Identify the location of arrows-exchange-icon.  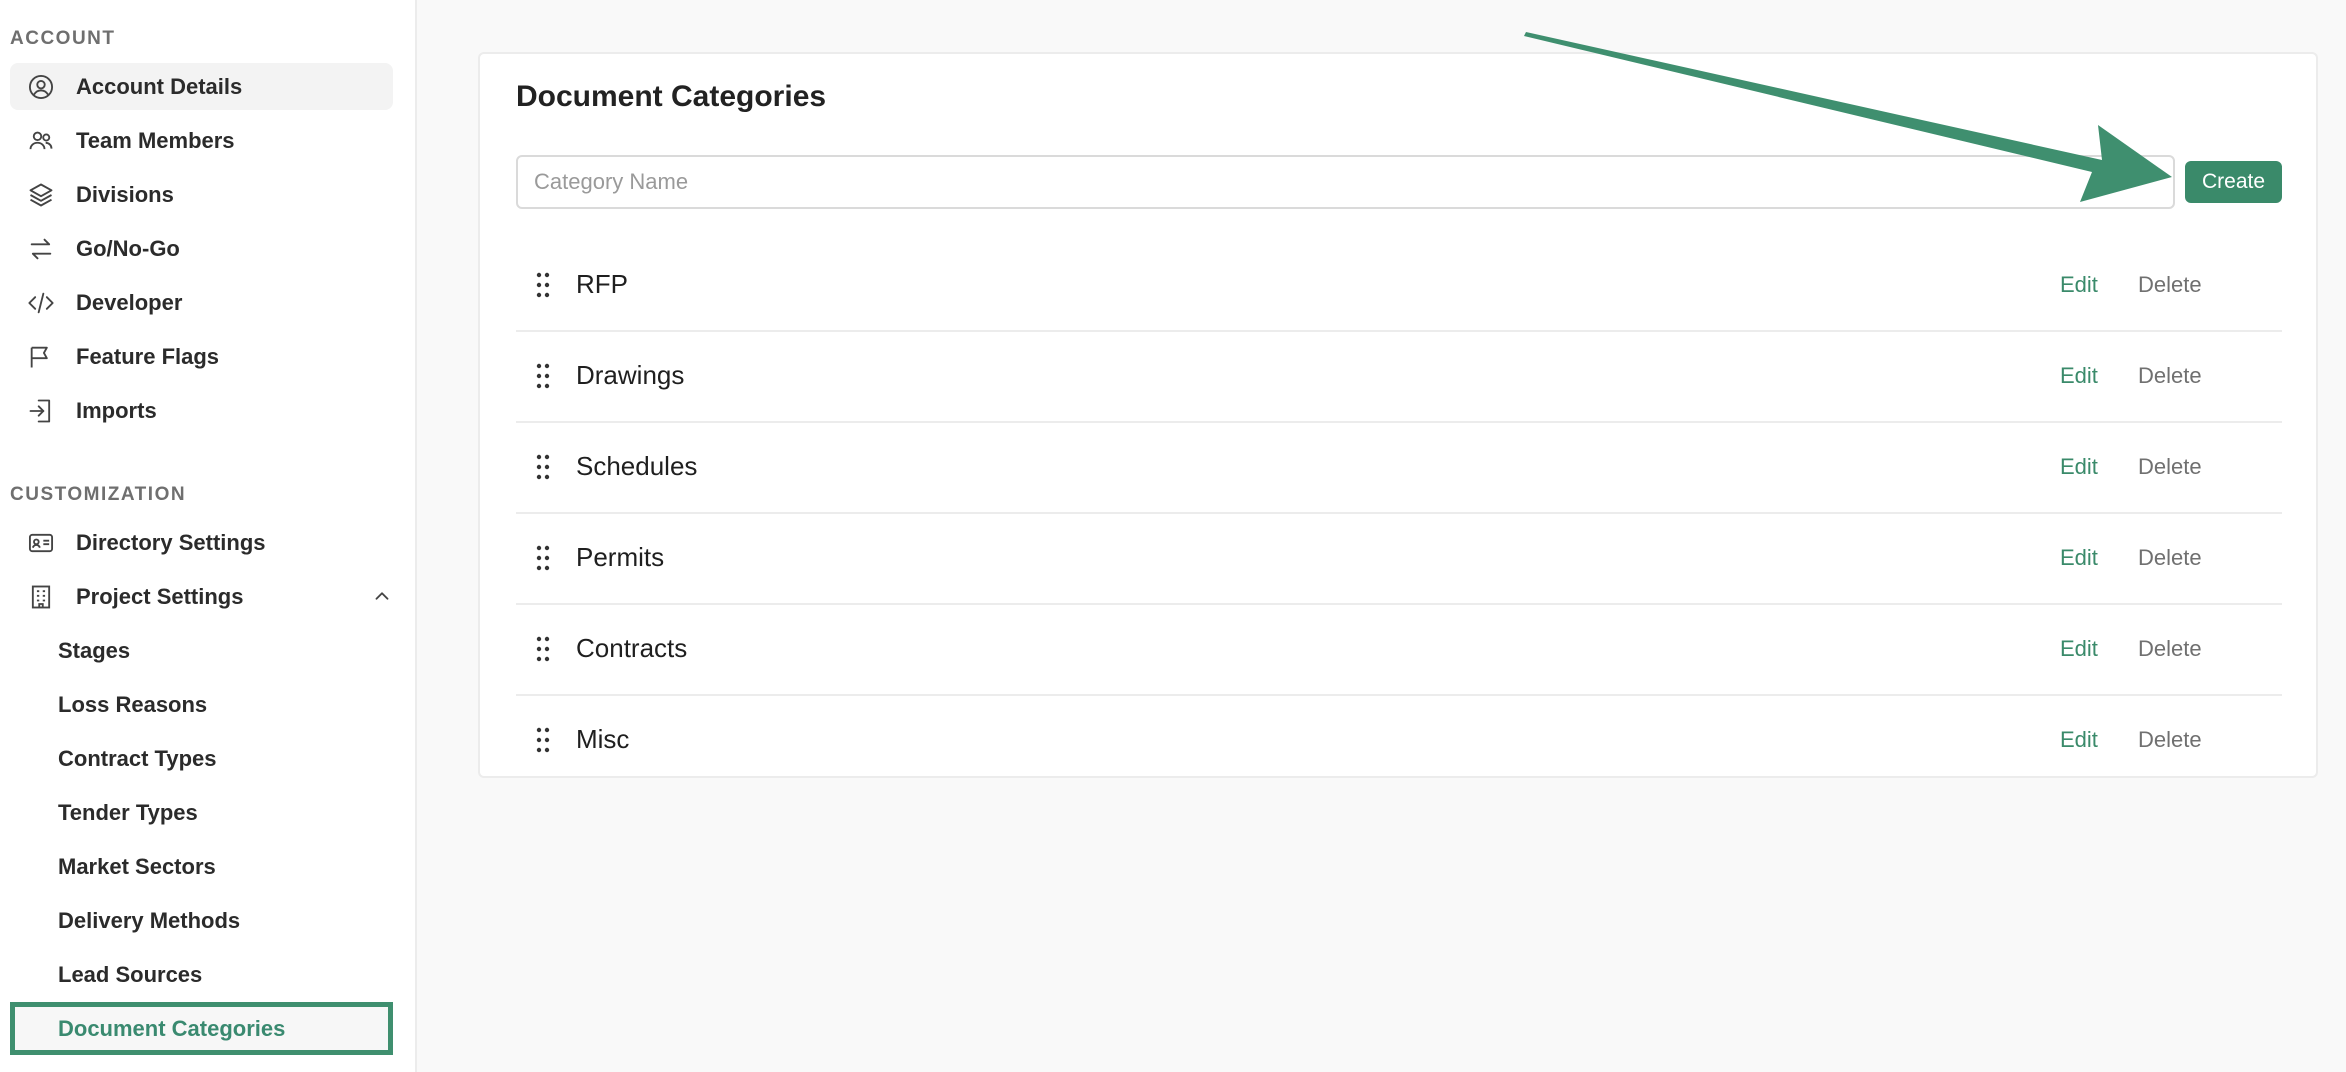
(41, 249).